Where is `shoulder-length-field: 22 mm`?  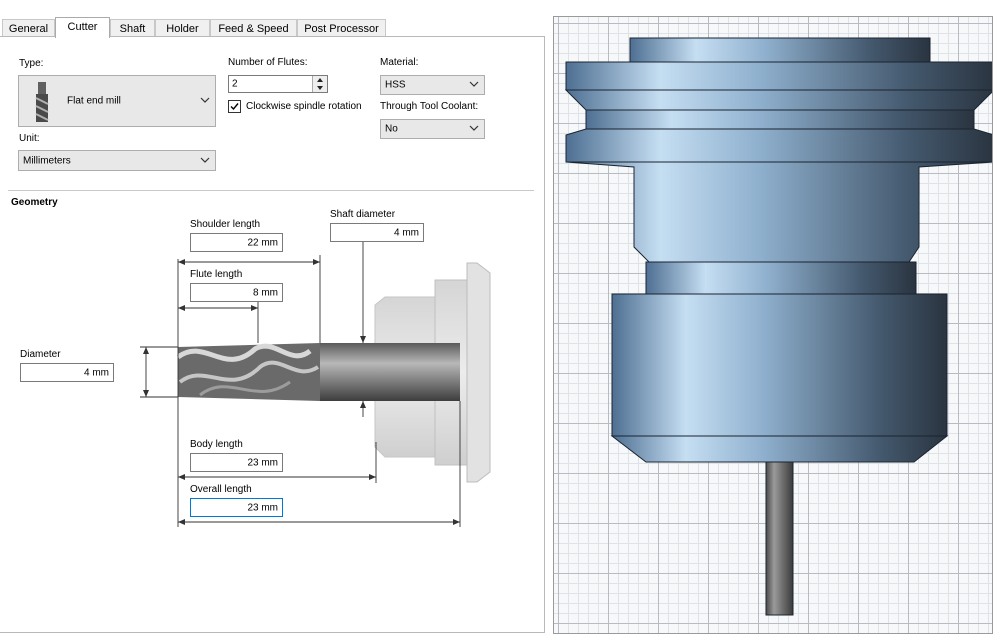 shoulder-length-field: 22 mm is located at coordinates (236, 242).